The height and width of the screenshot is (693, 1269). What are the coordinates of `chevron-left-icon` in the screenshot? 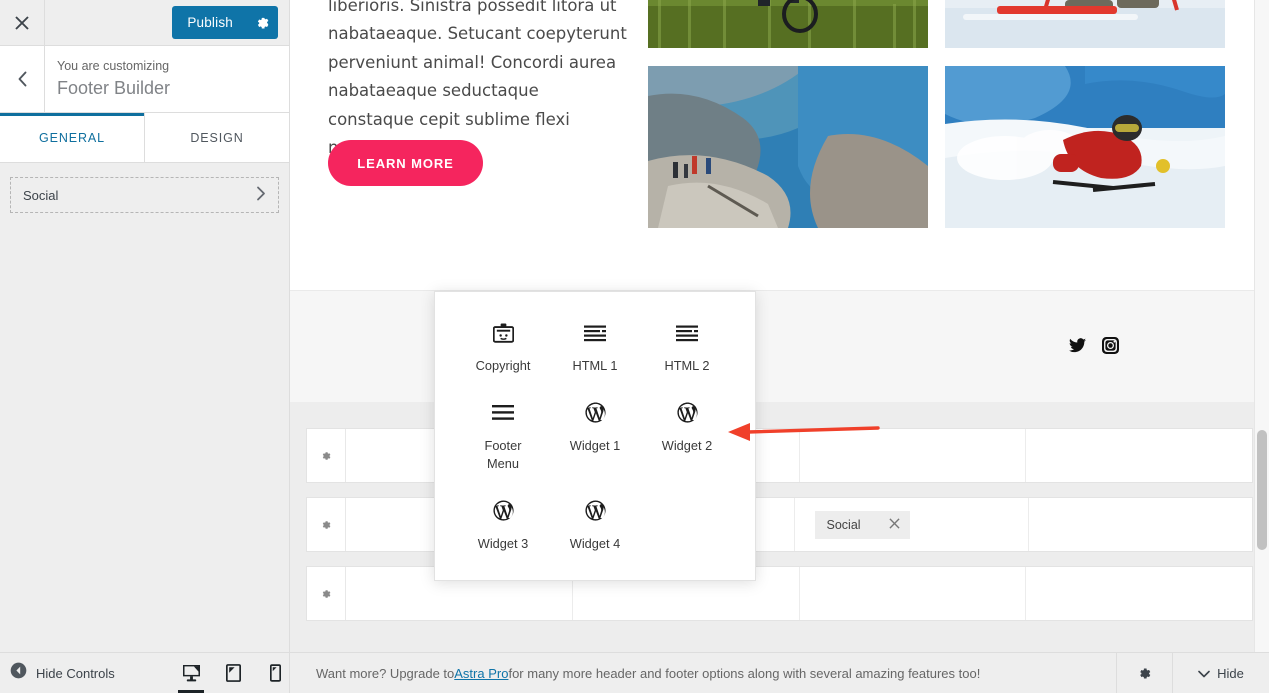 It's located at (22, 79).